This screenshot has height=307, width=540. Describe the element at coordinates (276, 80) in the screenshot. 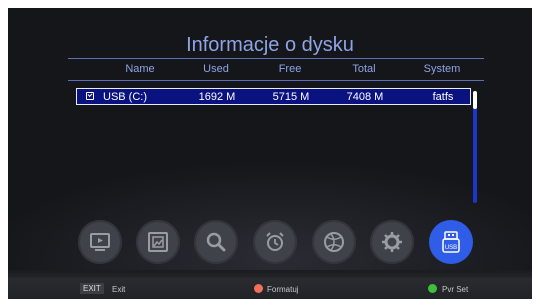

I see `header-bottom-divider` at that location.